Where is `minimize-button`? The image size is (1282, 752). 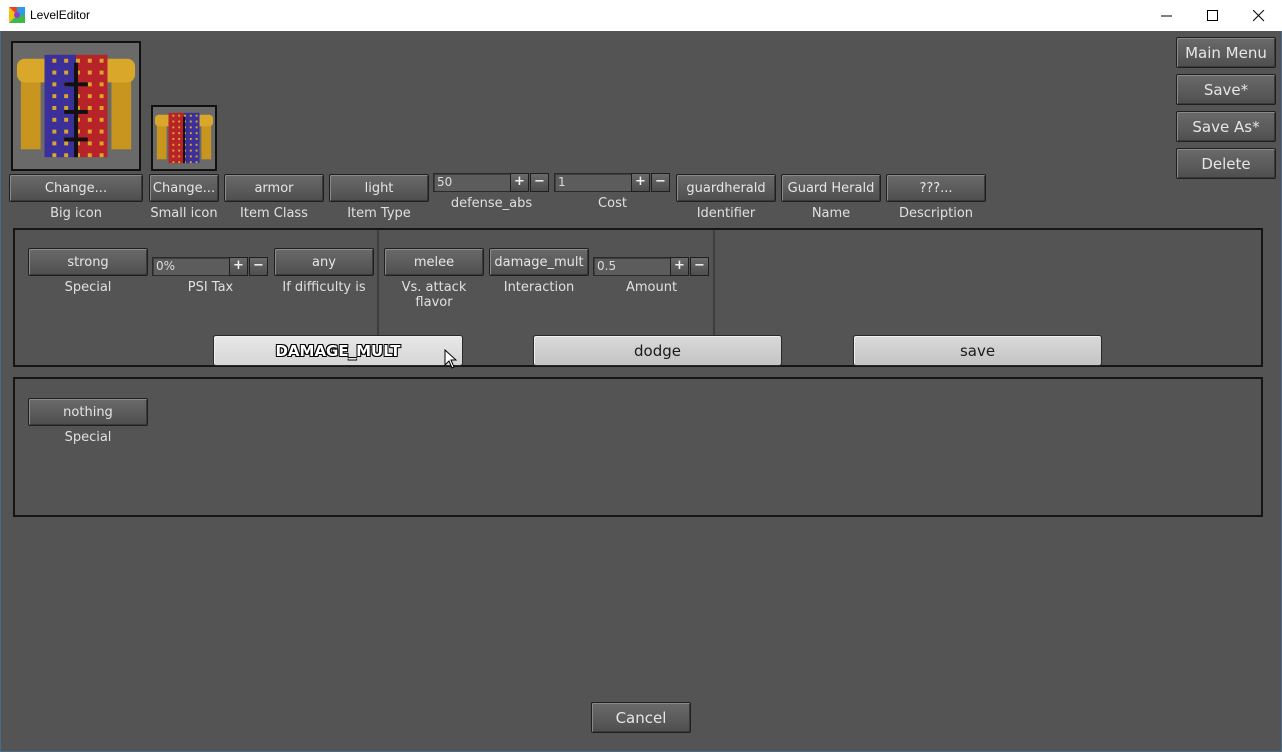 minimize-button is located at coordinates (1167, 15).